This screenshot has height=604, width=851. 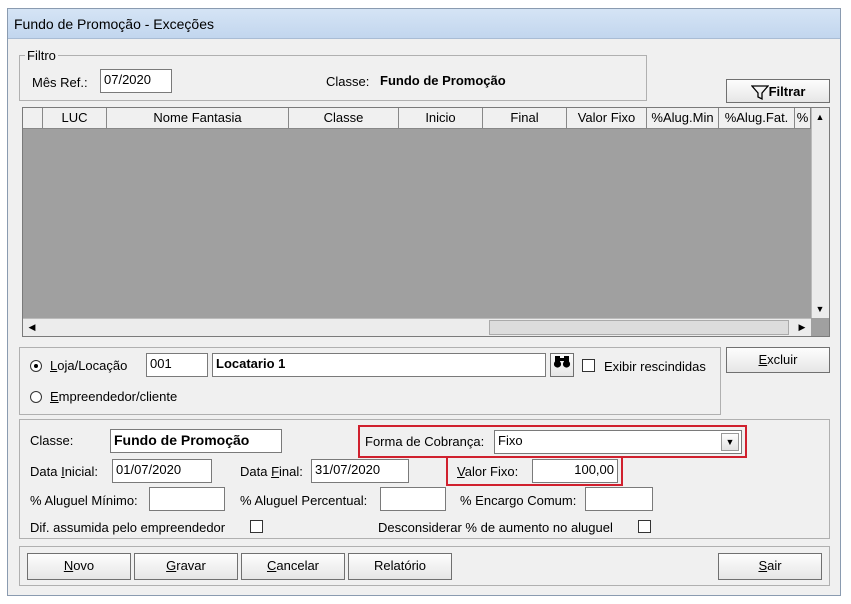 What do you see at coordinates (787, 91) in the screenshot?
I see `filtrar-label: Filtrar` at bounding box center [787, 91].